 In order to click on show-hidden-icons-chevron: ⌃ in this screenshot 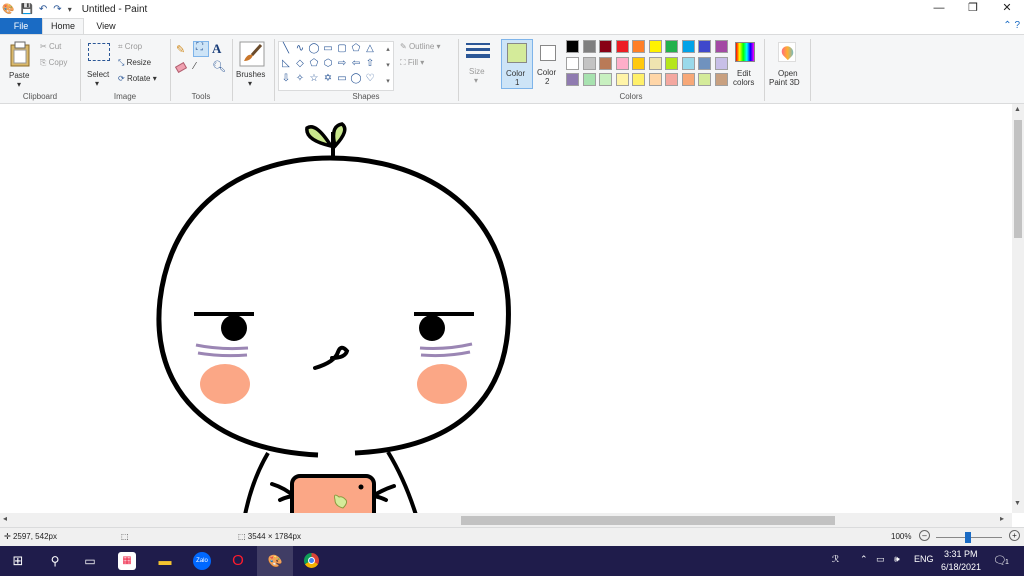, I will do `click(864, 559)`.